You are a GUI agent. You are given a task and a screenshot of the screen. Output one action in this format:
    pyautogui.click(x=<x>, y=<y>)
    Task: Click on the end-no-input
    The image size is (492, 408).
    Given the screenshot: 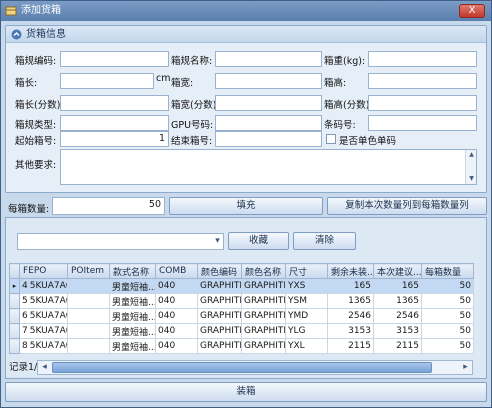 What is the action you would take?
    pyautogui.click(x=268, y=139)
    